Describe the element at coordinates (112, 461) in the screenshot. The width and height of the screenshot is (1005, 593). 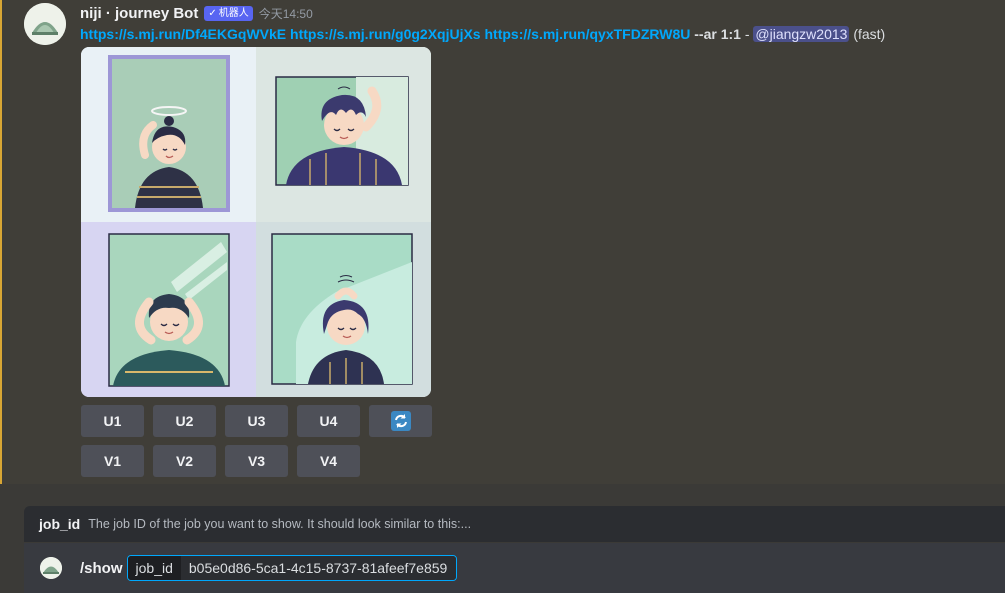
I see `variation-button-1: V1` at that location.